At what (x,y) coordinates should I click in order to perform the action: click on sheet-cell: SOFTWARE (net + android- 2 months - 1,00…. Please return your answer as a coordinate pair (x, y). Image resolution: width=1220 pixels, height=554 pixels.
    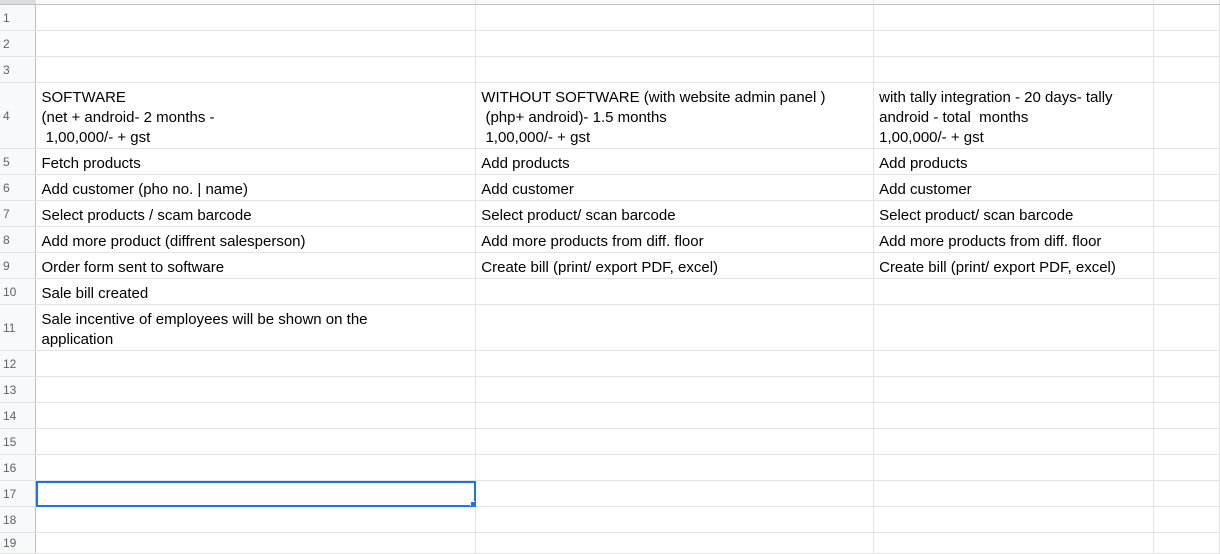
    Looking at the image, I should click on (256, 115).